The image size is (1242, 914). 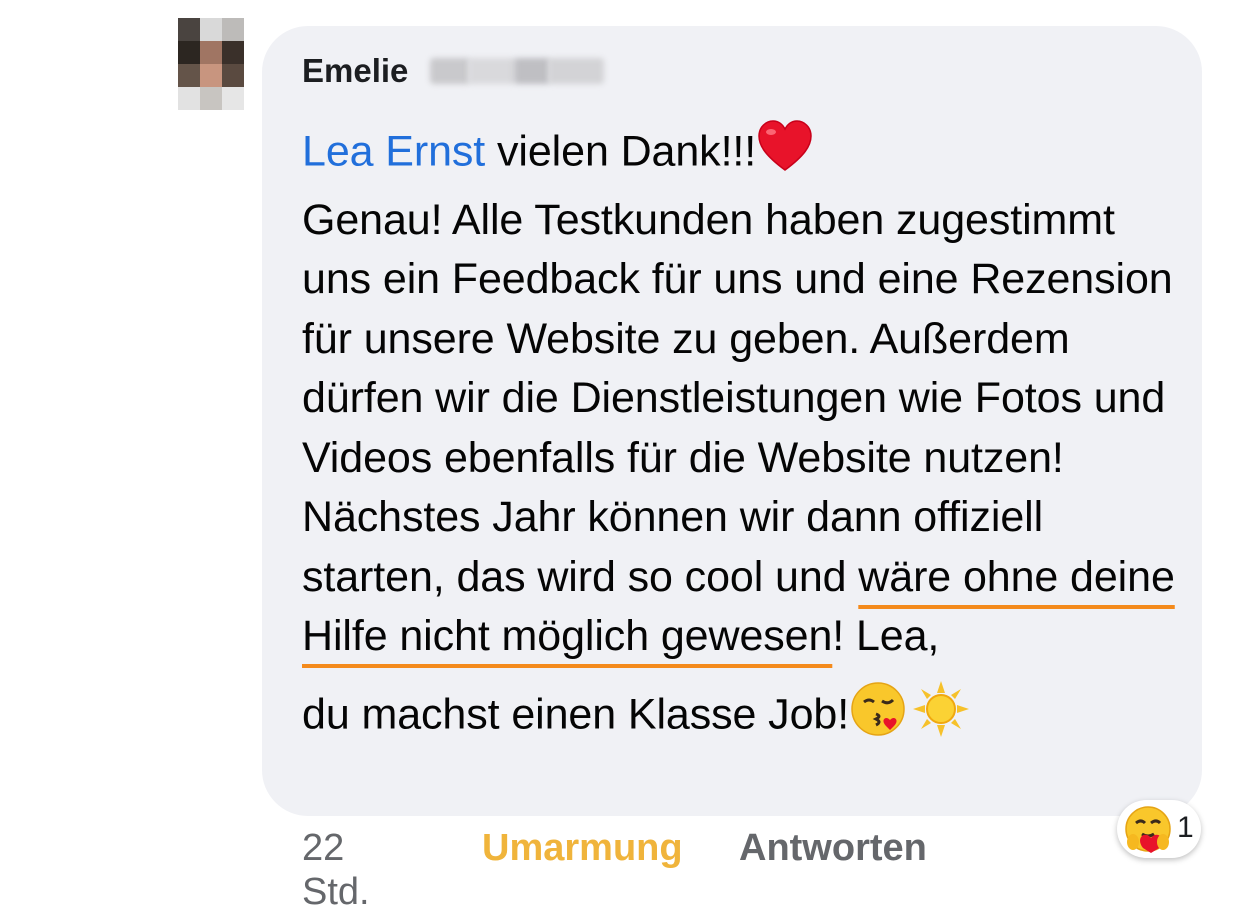 What do you see at coordinates (785, 154) in the screenshot?
I see `heart-emoji` at bounding box center [785, 154].